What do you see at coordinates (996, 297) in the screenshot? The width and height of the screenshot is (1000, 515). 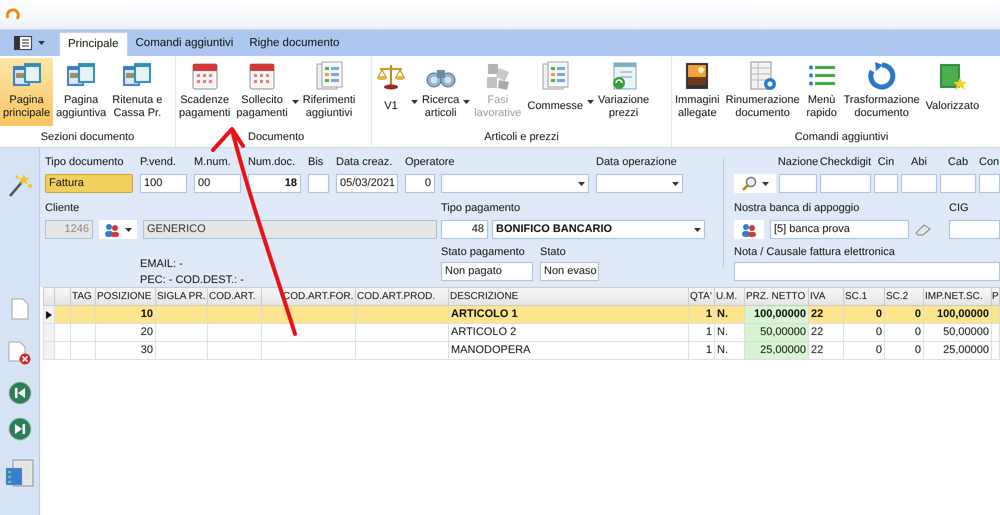 I see `column-header: P` at bounding box center [996, 297].